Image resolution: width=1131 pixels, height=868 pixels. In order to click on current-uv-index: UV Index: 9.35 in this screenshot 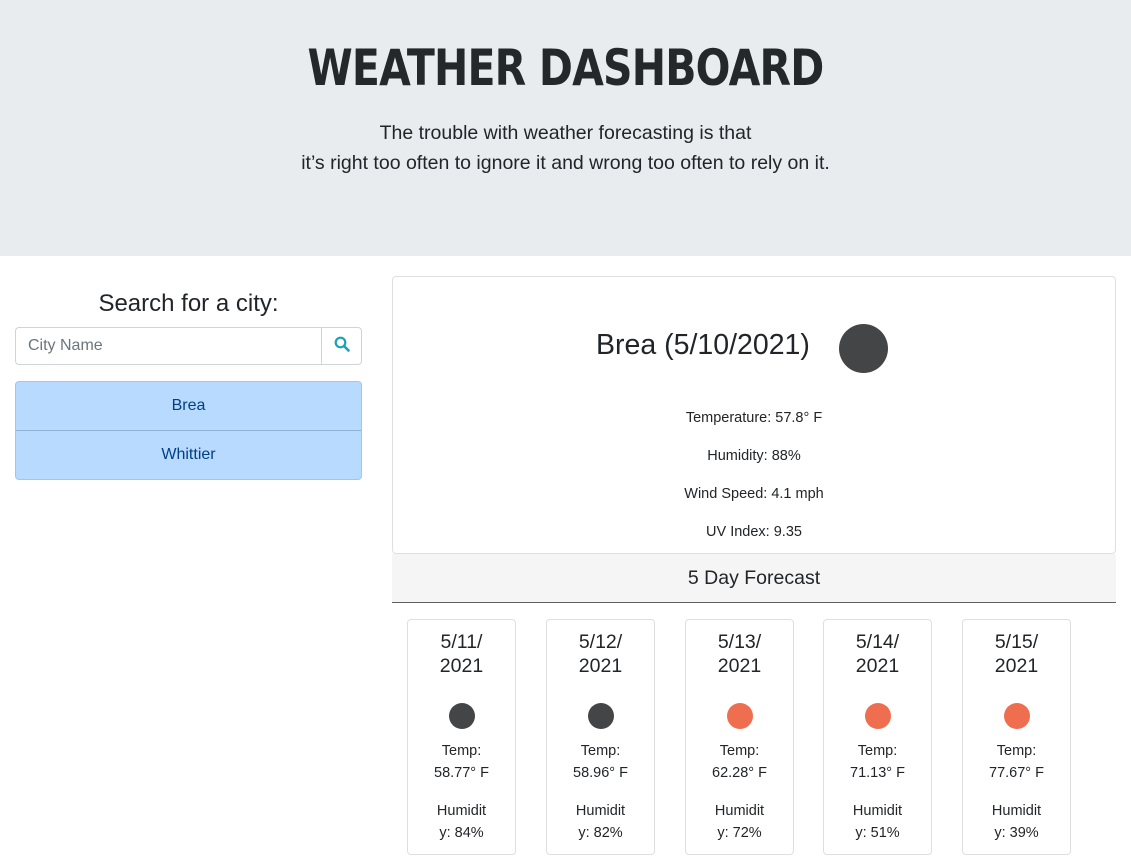, I will do `click(754, 532)`.